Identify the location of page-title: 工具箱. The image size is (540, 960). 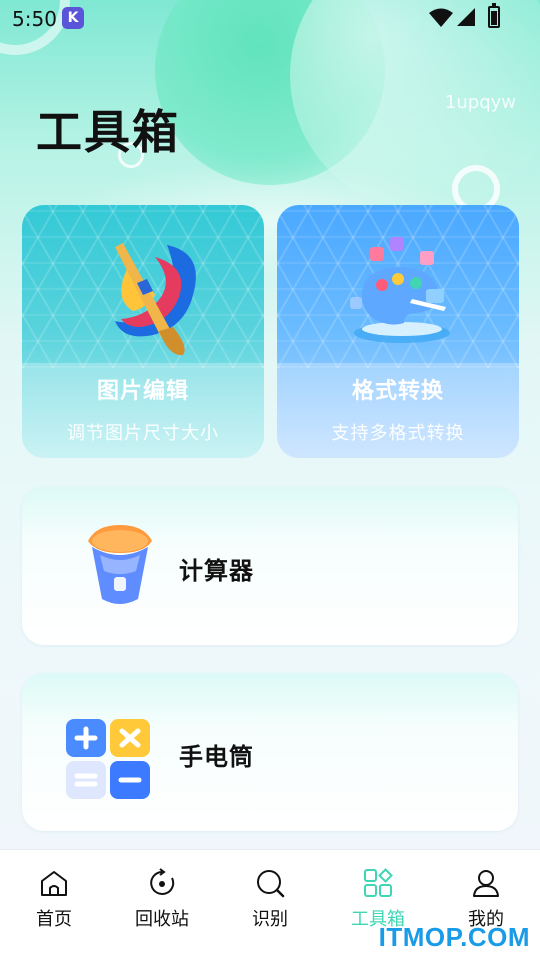
(108, 132).